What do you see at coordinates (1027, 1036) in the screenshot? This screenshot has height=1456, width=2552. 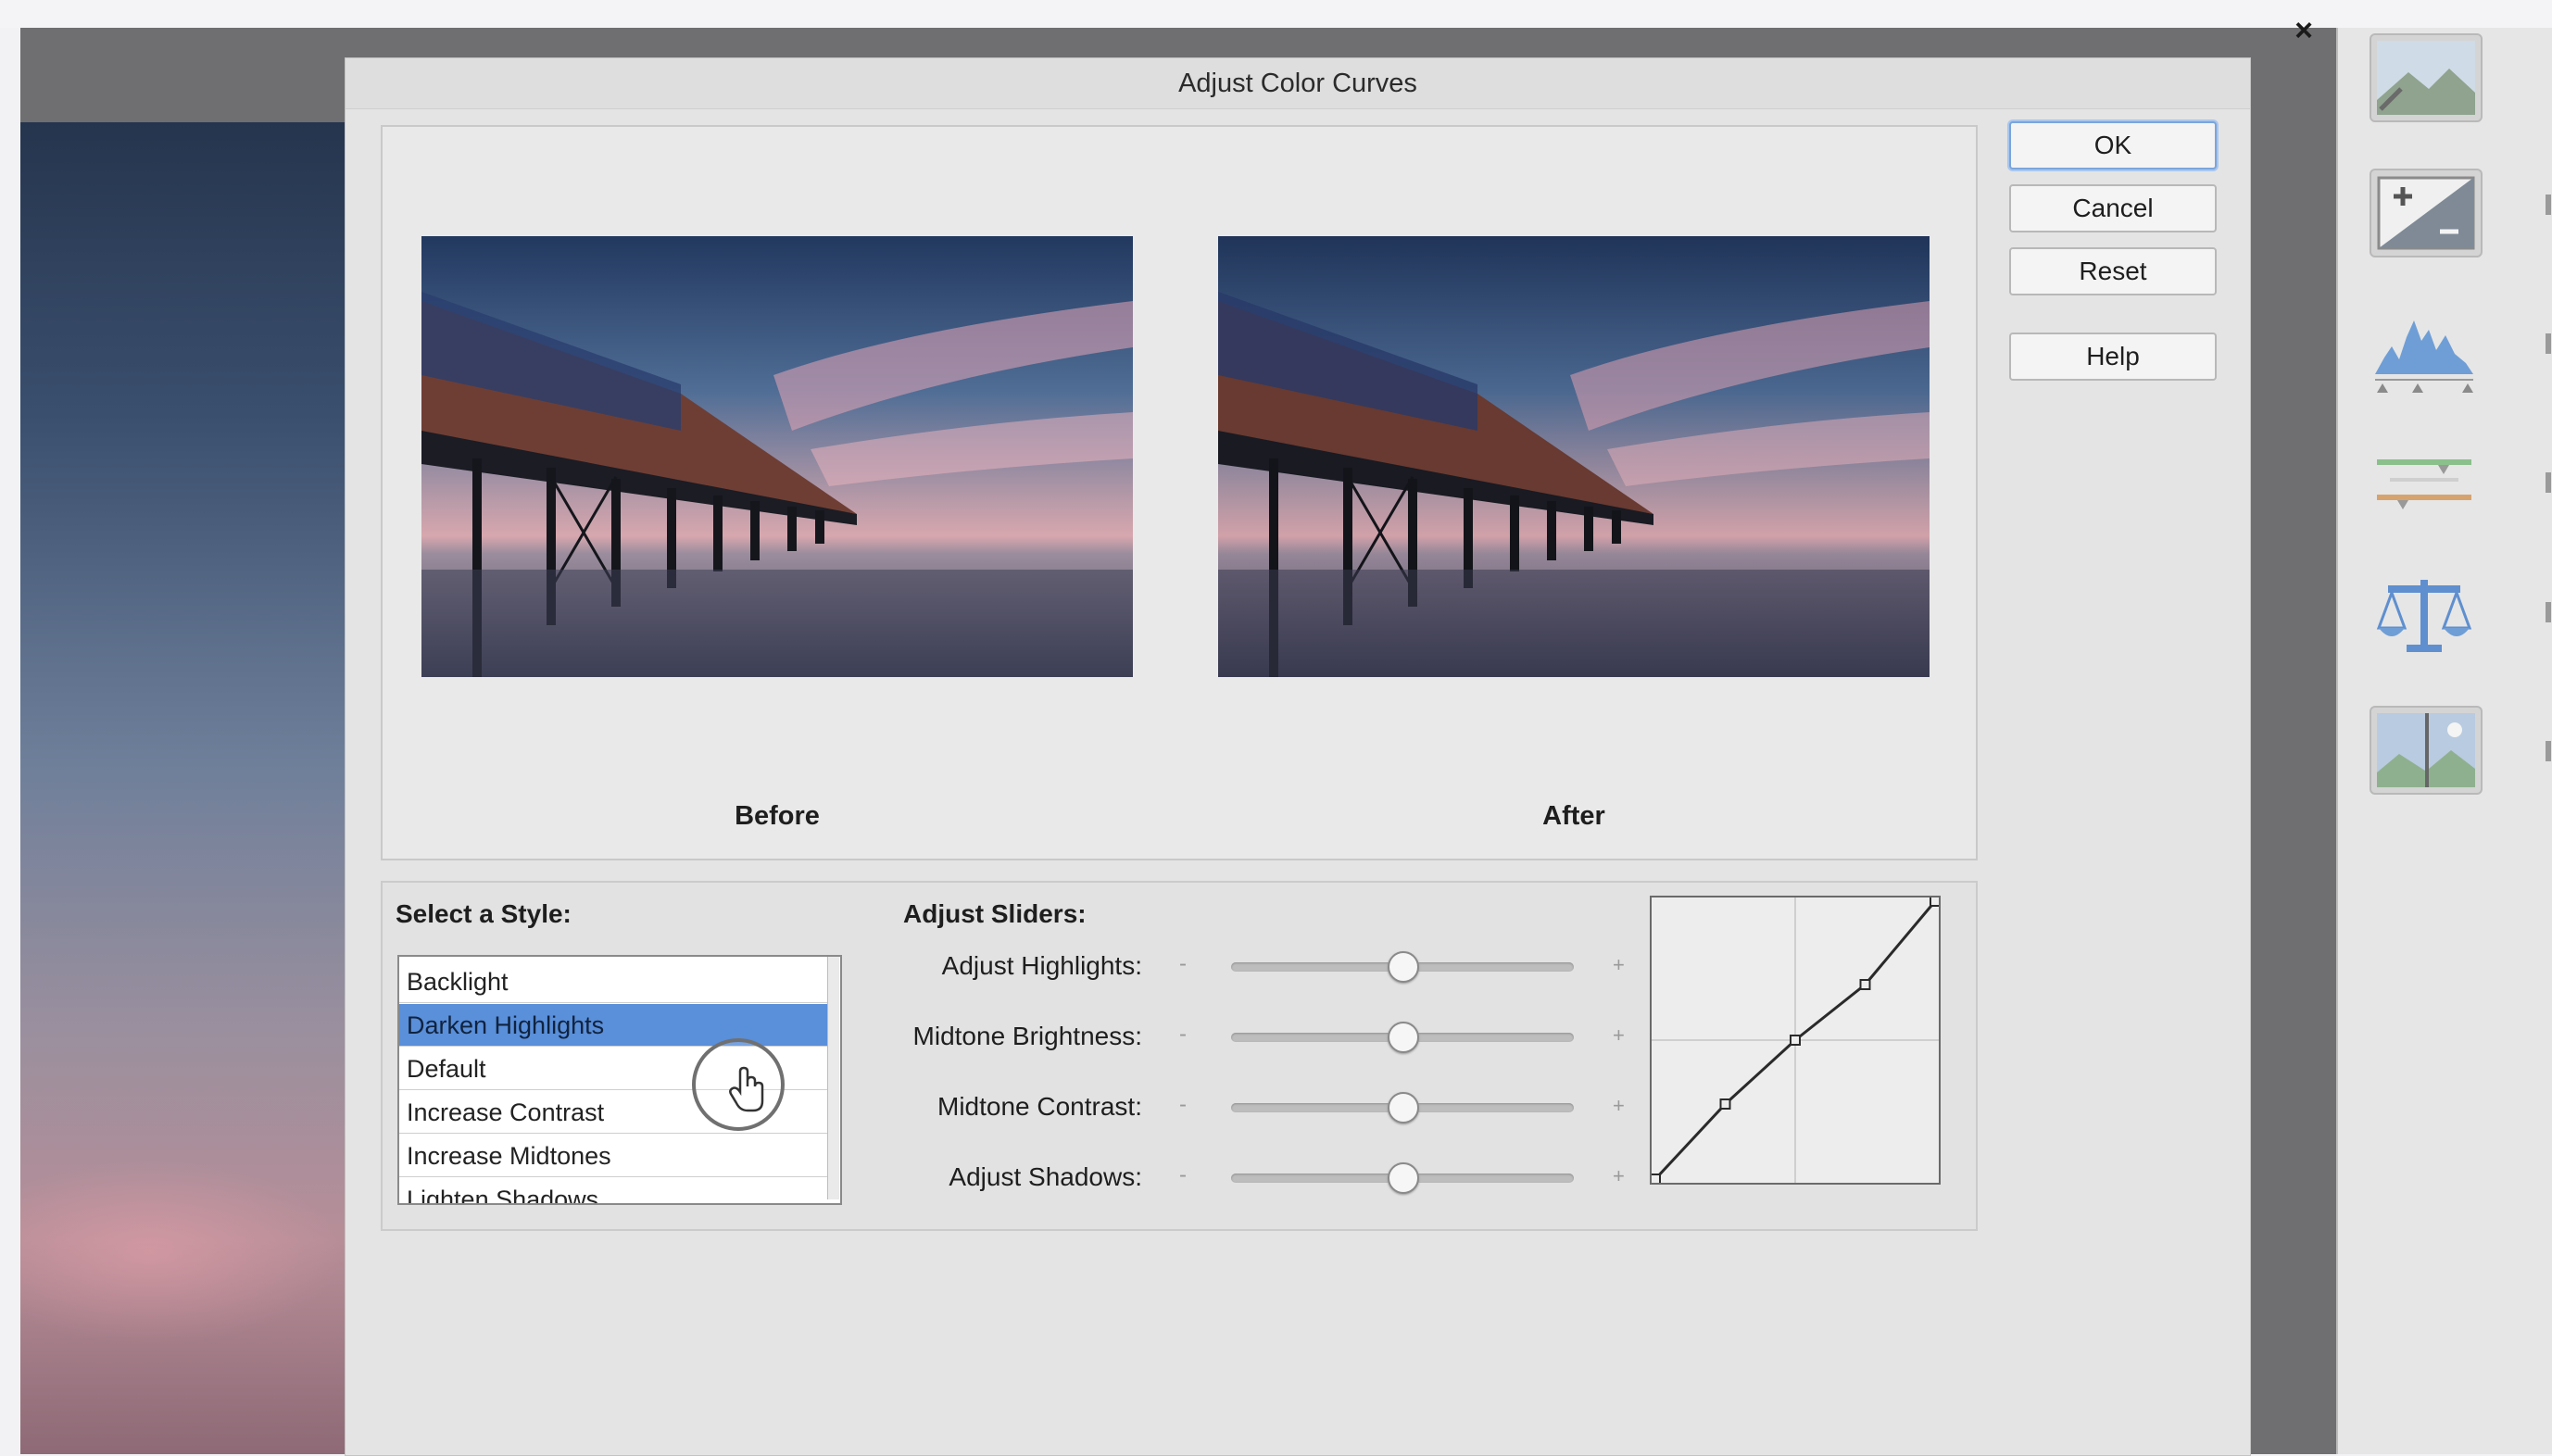 I see `slider-label: Midtone Brightness:` at bounding box center [1027, 1036].